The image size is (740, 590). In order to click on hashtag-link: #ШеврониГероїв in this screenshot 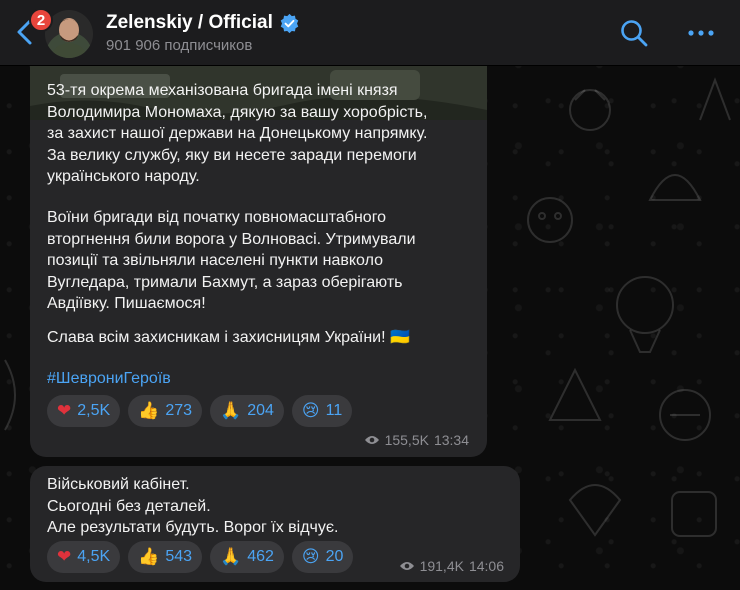, I will do `click(109, 379)`.